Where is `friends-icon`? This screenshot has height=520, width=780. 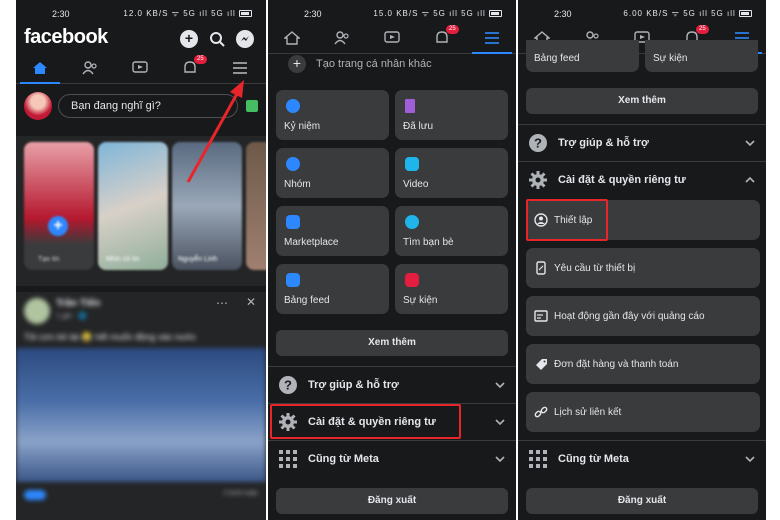
friends-icon is located at coordinates (341, 38).